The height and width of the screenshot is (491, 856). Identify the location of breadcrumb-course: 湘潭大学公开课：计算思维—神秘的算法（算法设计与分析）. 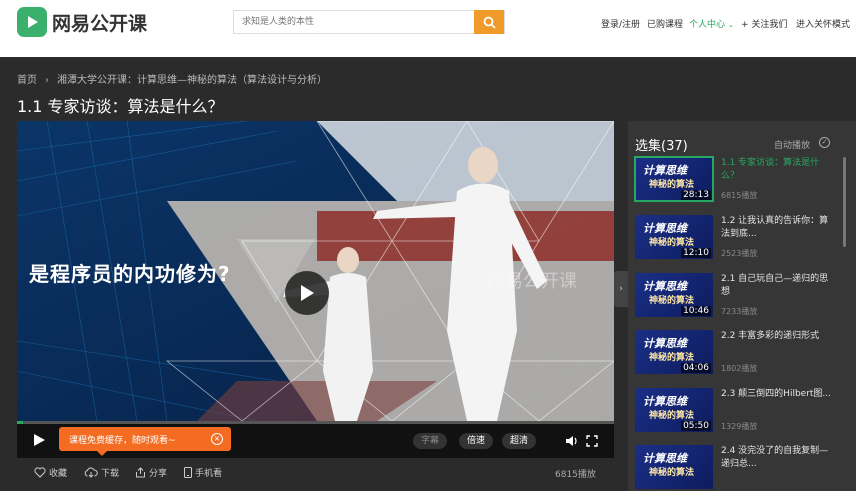
(192, 80).